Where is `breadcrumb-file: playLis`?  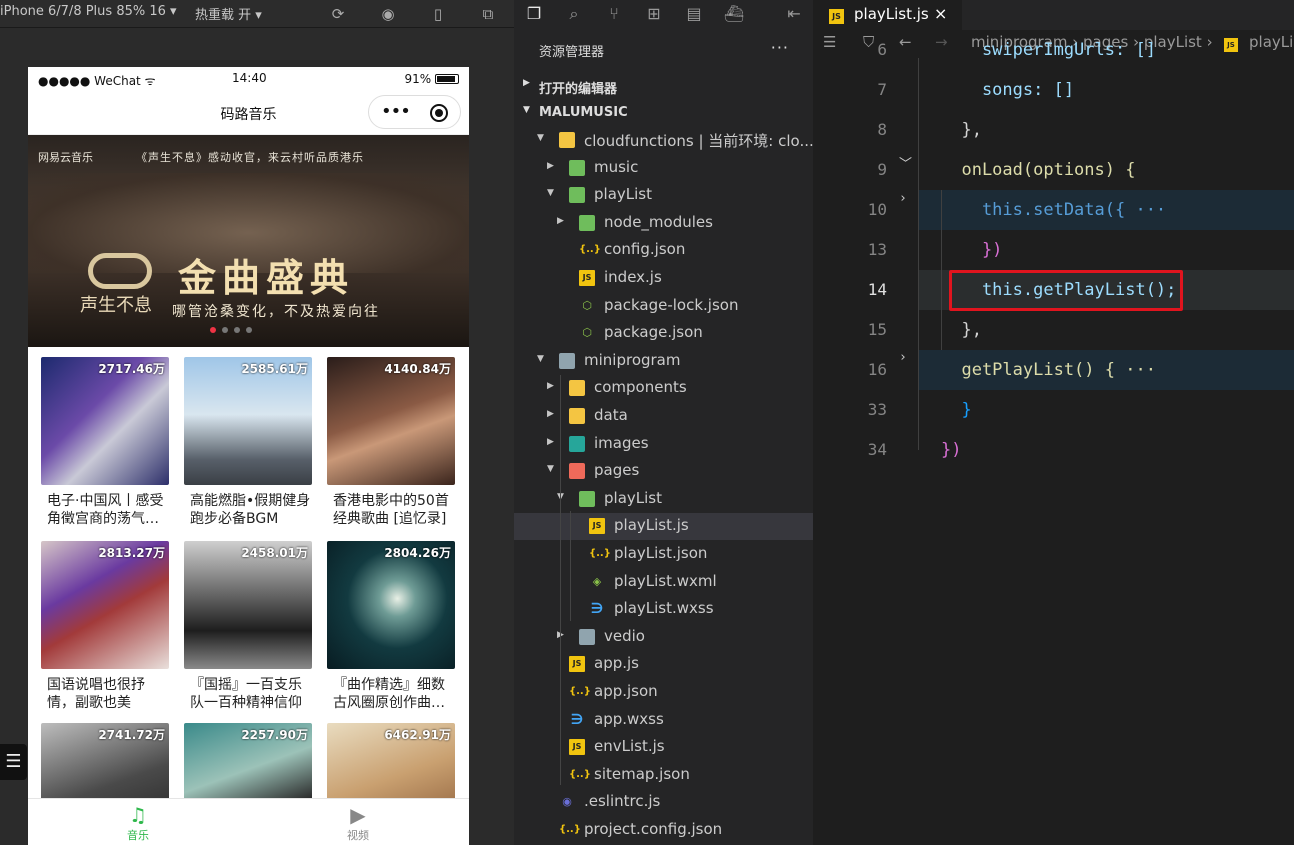 breadcrumb-file: playLis is located at coordinates (1271, 42).